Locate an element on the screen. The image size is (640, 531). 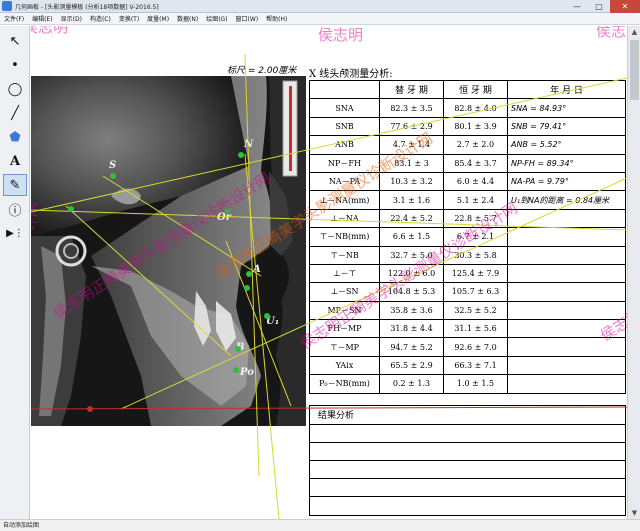
row-permanent-value: 5.1 ± 2.4 is located at coordinates (475, 200).